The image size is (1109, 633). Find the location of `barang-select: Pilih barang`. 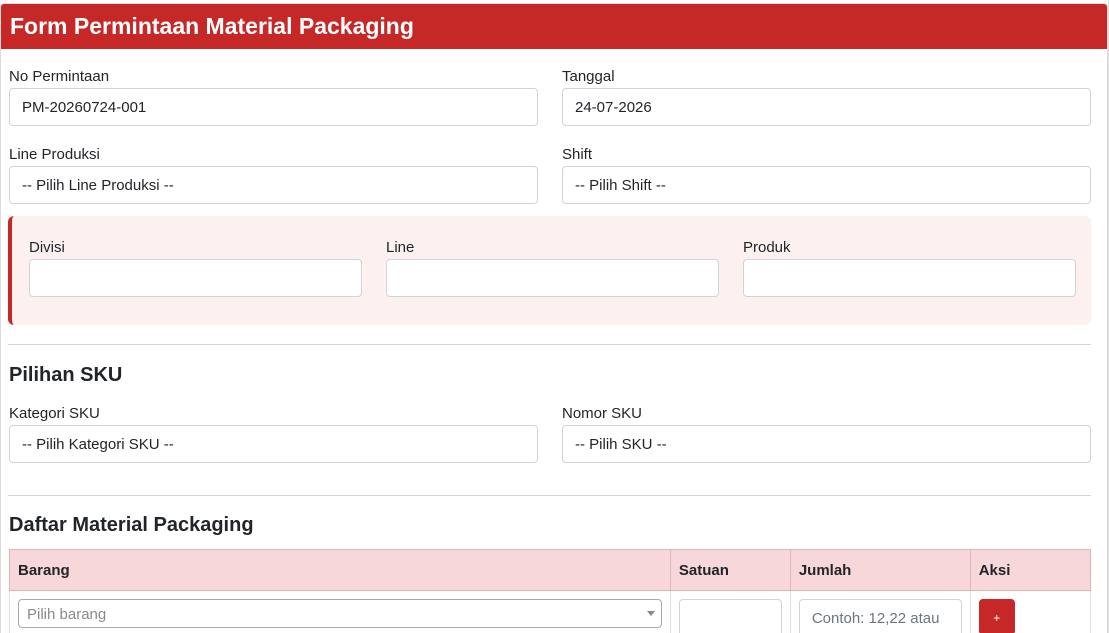

barang-select: Pilih barang is located at coordinates (340, 613).